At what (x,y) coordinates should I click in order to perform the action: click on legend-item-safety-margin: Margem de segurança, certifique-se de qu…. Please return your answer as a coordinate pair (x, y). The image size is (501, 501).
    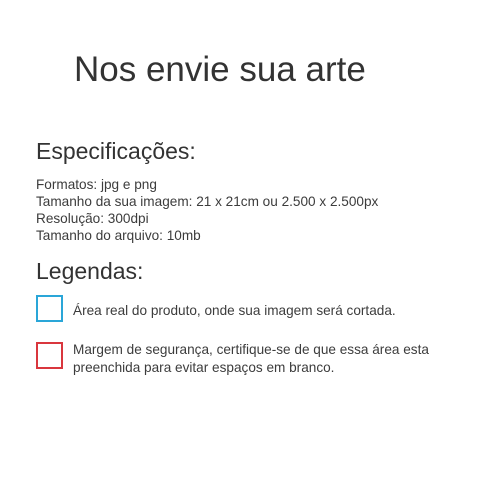
    Looking at the image, I should click on (264, 359).